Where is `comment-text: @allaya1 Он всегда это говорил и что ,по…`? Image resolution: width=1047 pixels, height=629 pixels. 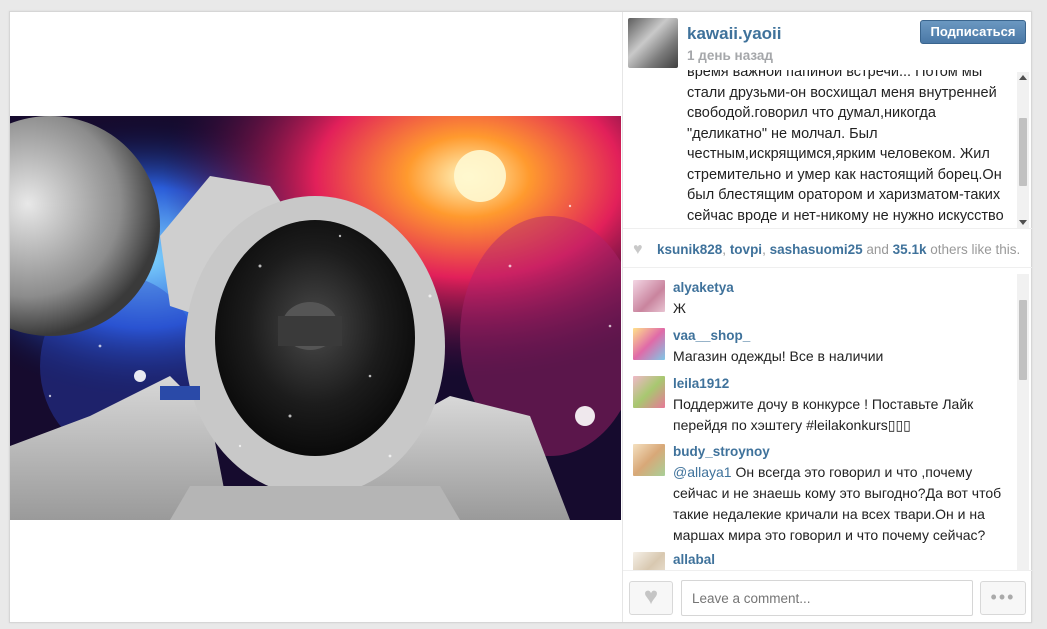 comment-text: @allaya1 Он всегда это говорил и что ,по… is located at coordinates (837, 503).